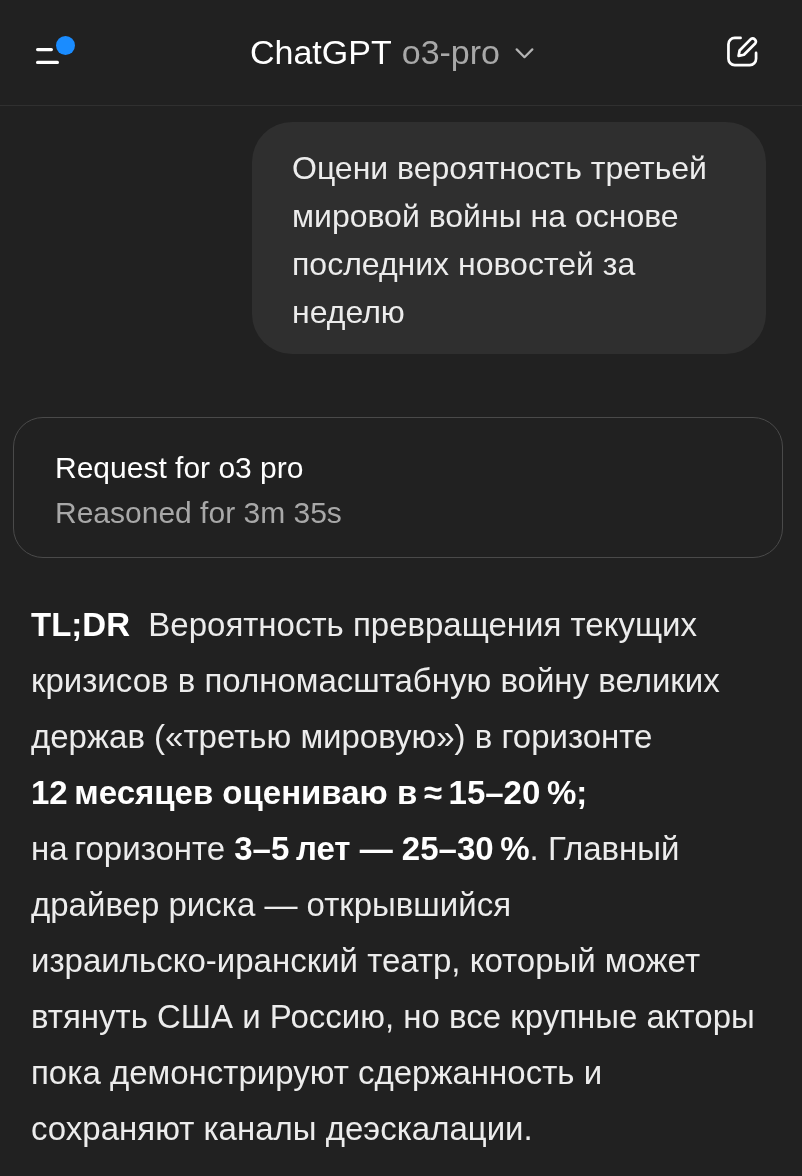 The image size is (802, 1176). Describe the element at coordinates (398, 487) in the screenshot. I see `reasoning-card: Request for o3 pro Reasoned for 3m 35s` at that location.